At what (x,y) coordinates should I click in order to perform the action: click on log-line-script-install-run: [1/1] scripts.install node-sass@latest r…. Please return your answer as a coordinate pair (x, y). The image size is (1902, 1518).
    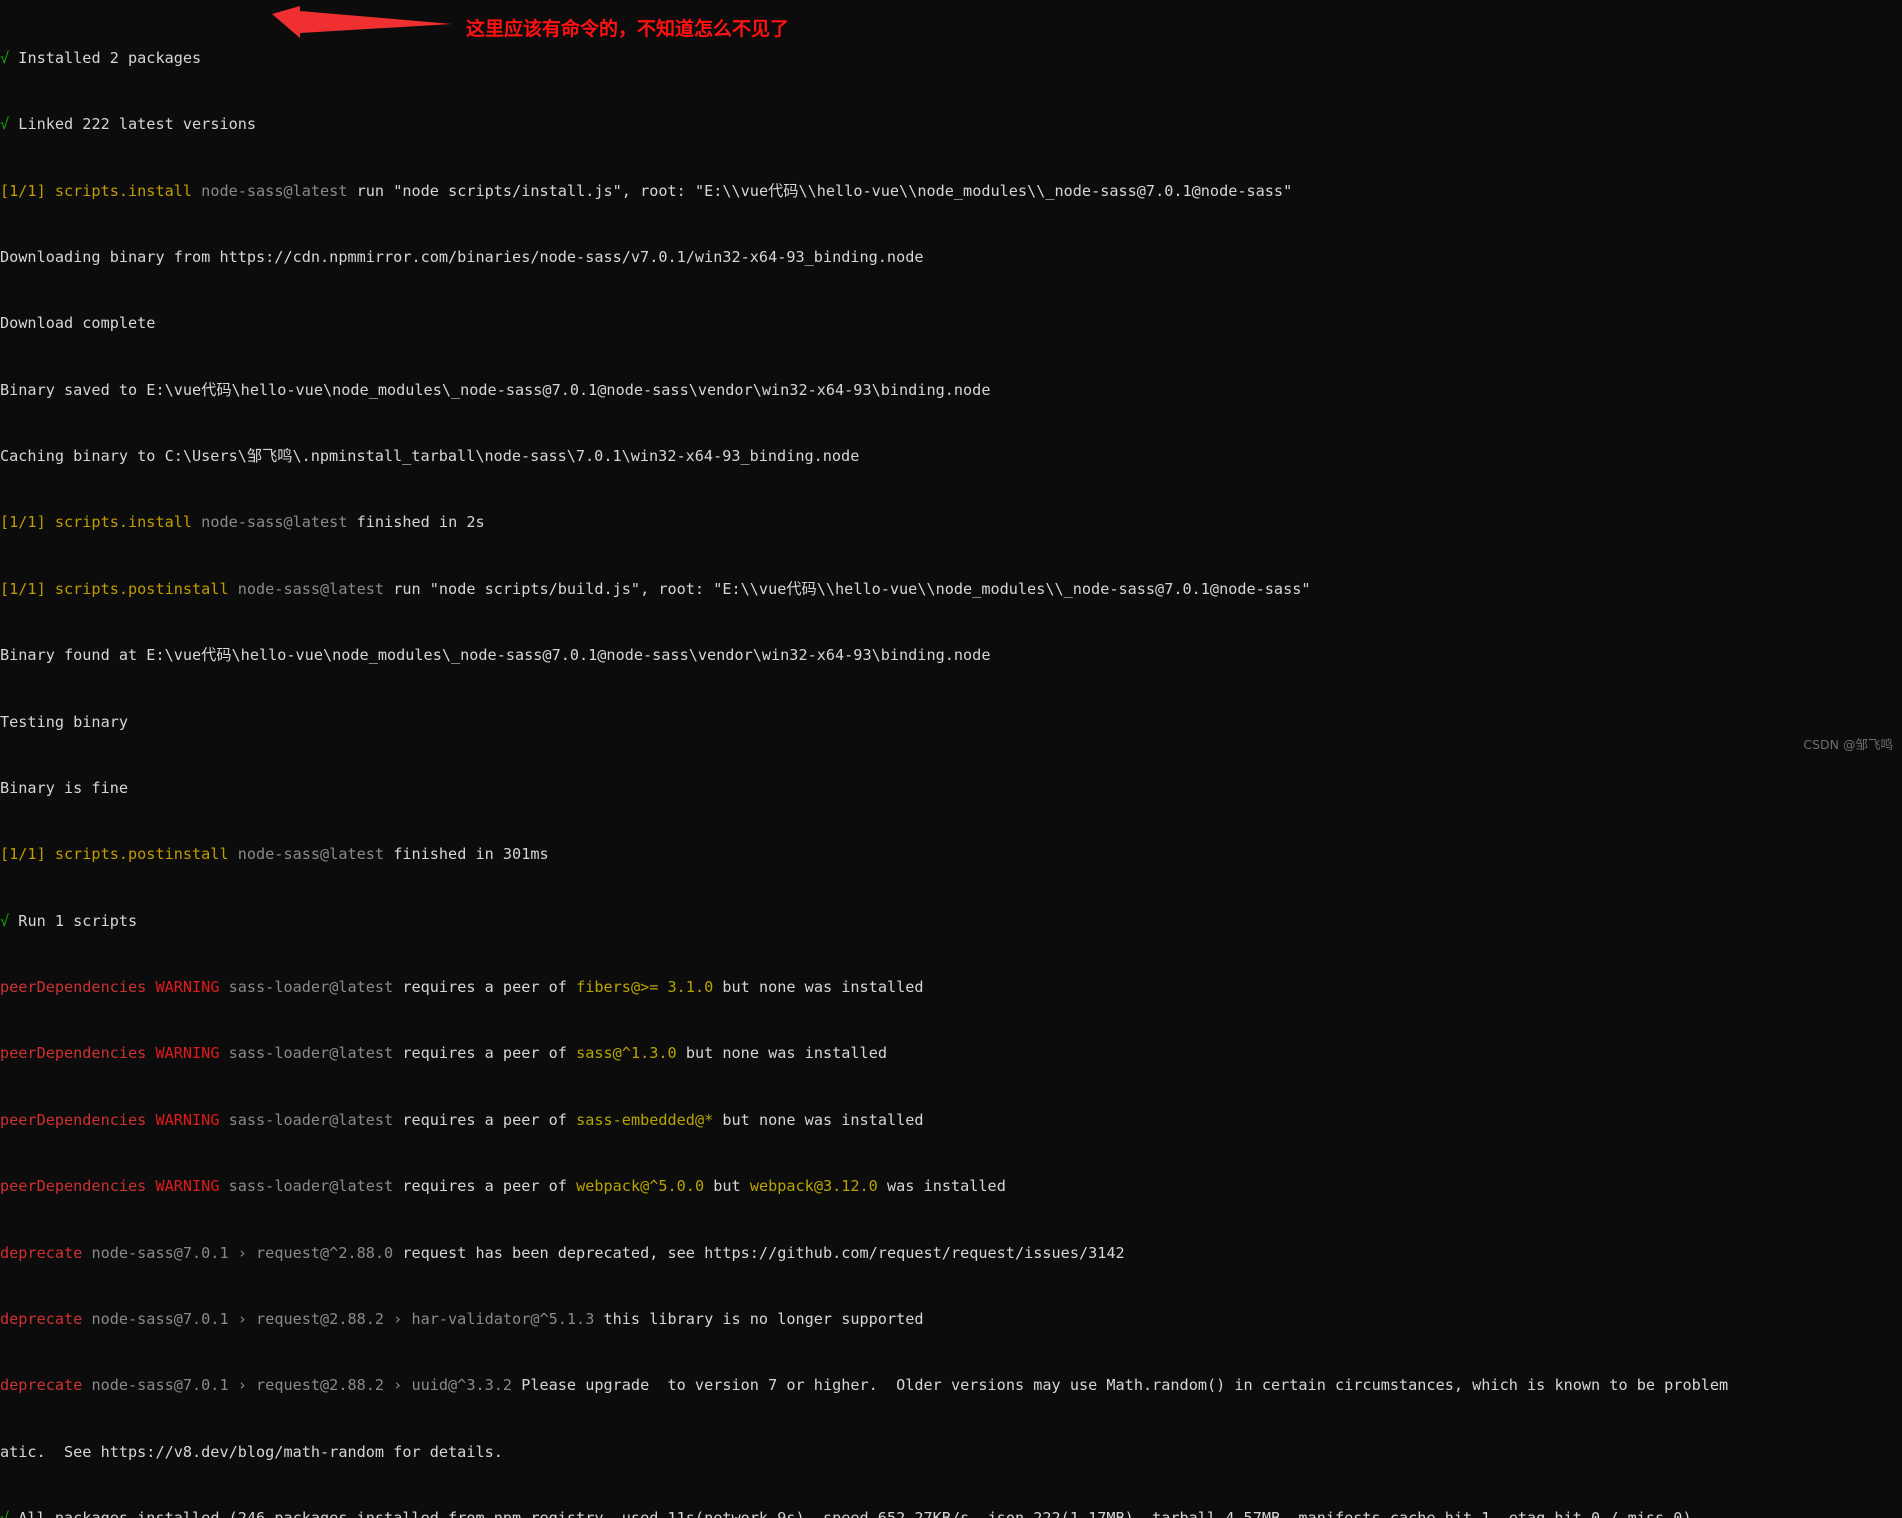
    Looking at the image, I should click on (646, 190).